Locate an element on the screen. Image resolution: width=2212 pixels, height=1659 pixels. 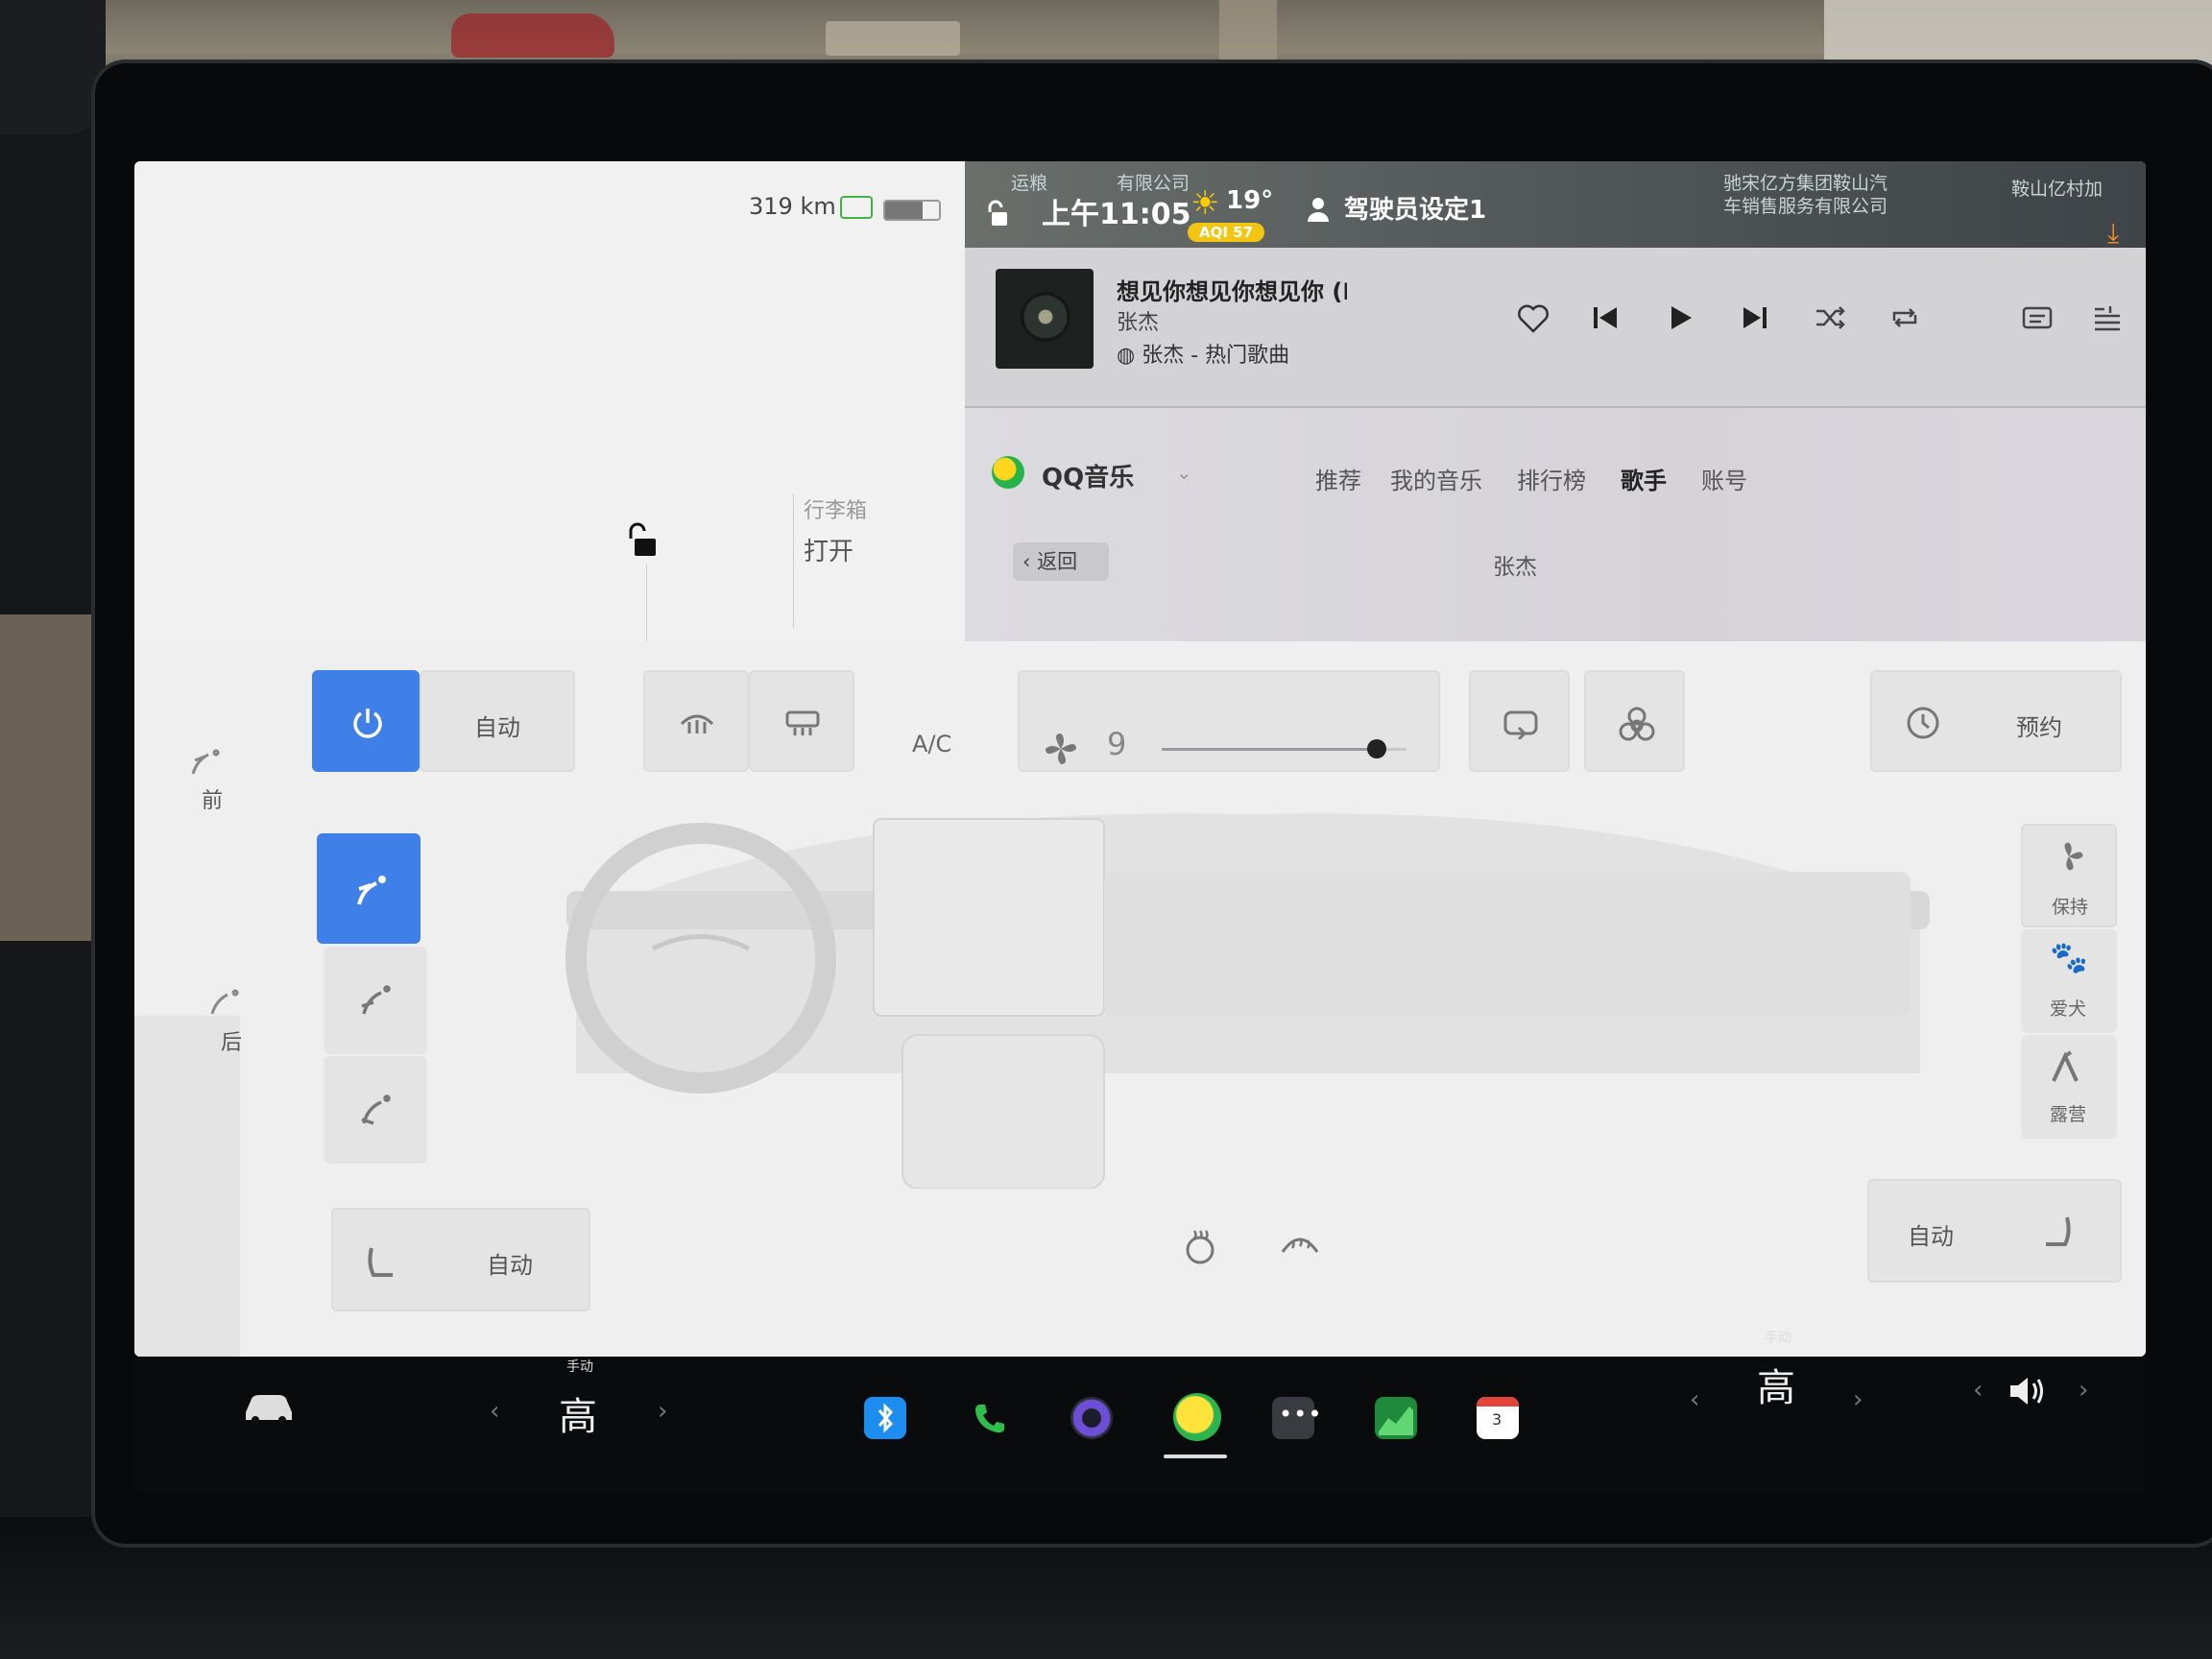
album-cover is located at coordinates (1045, 319).